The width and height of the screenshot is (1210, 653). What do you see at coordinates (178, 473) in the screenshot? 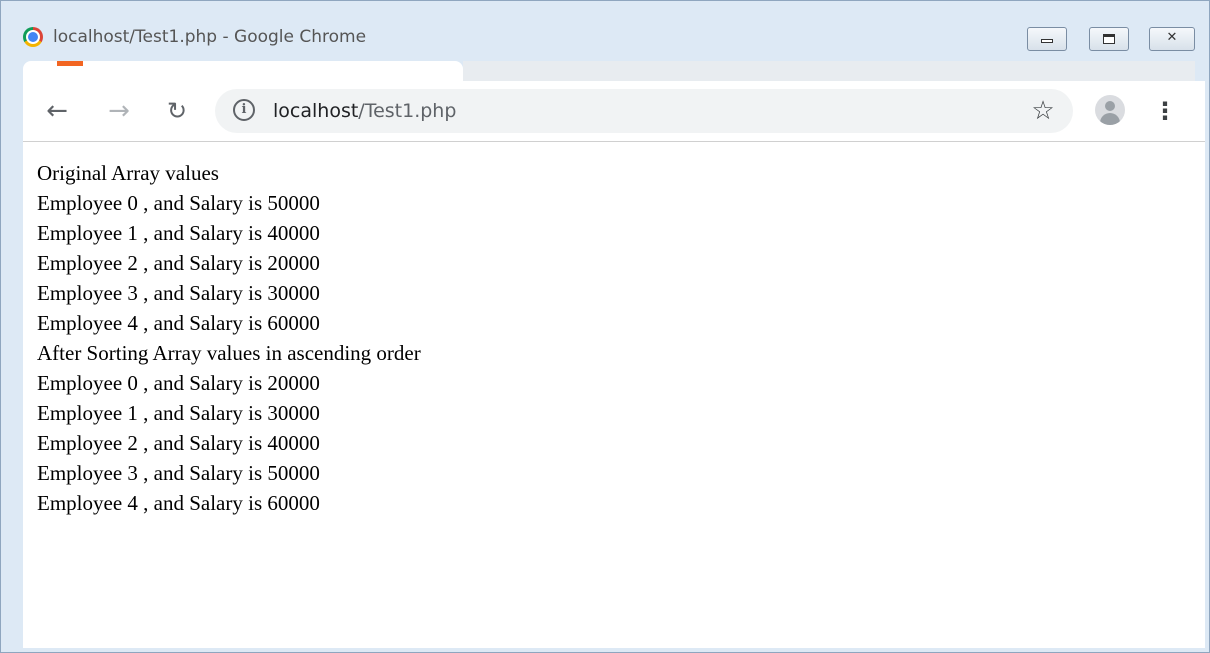
I see `output-line: Employee 3 , and Salary is 50000` at bounding box center [178, 473].